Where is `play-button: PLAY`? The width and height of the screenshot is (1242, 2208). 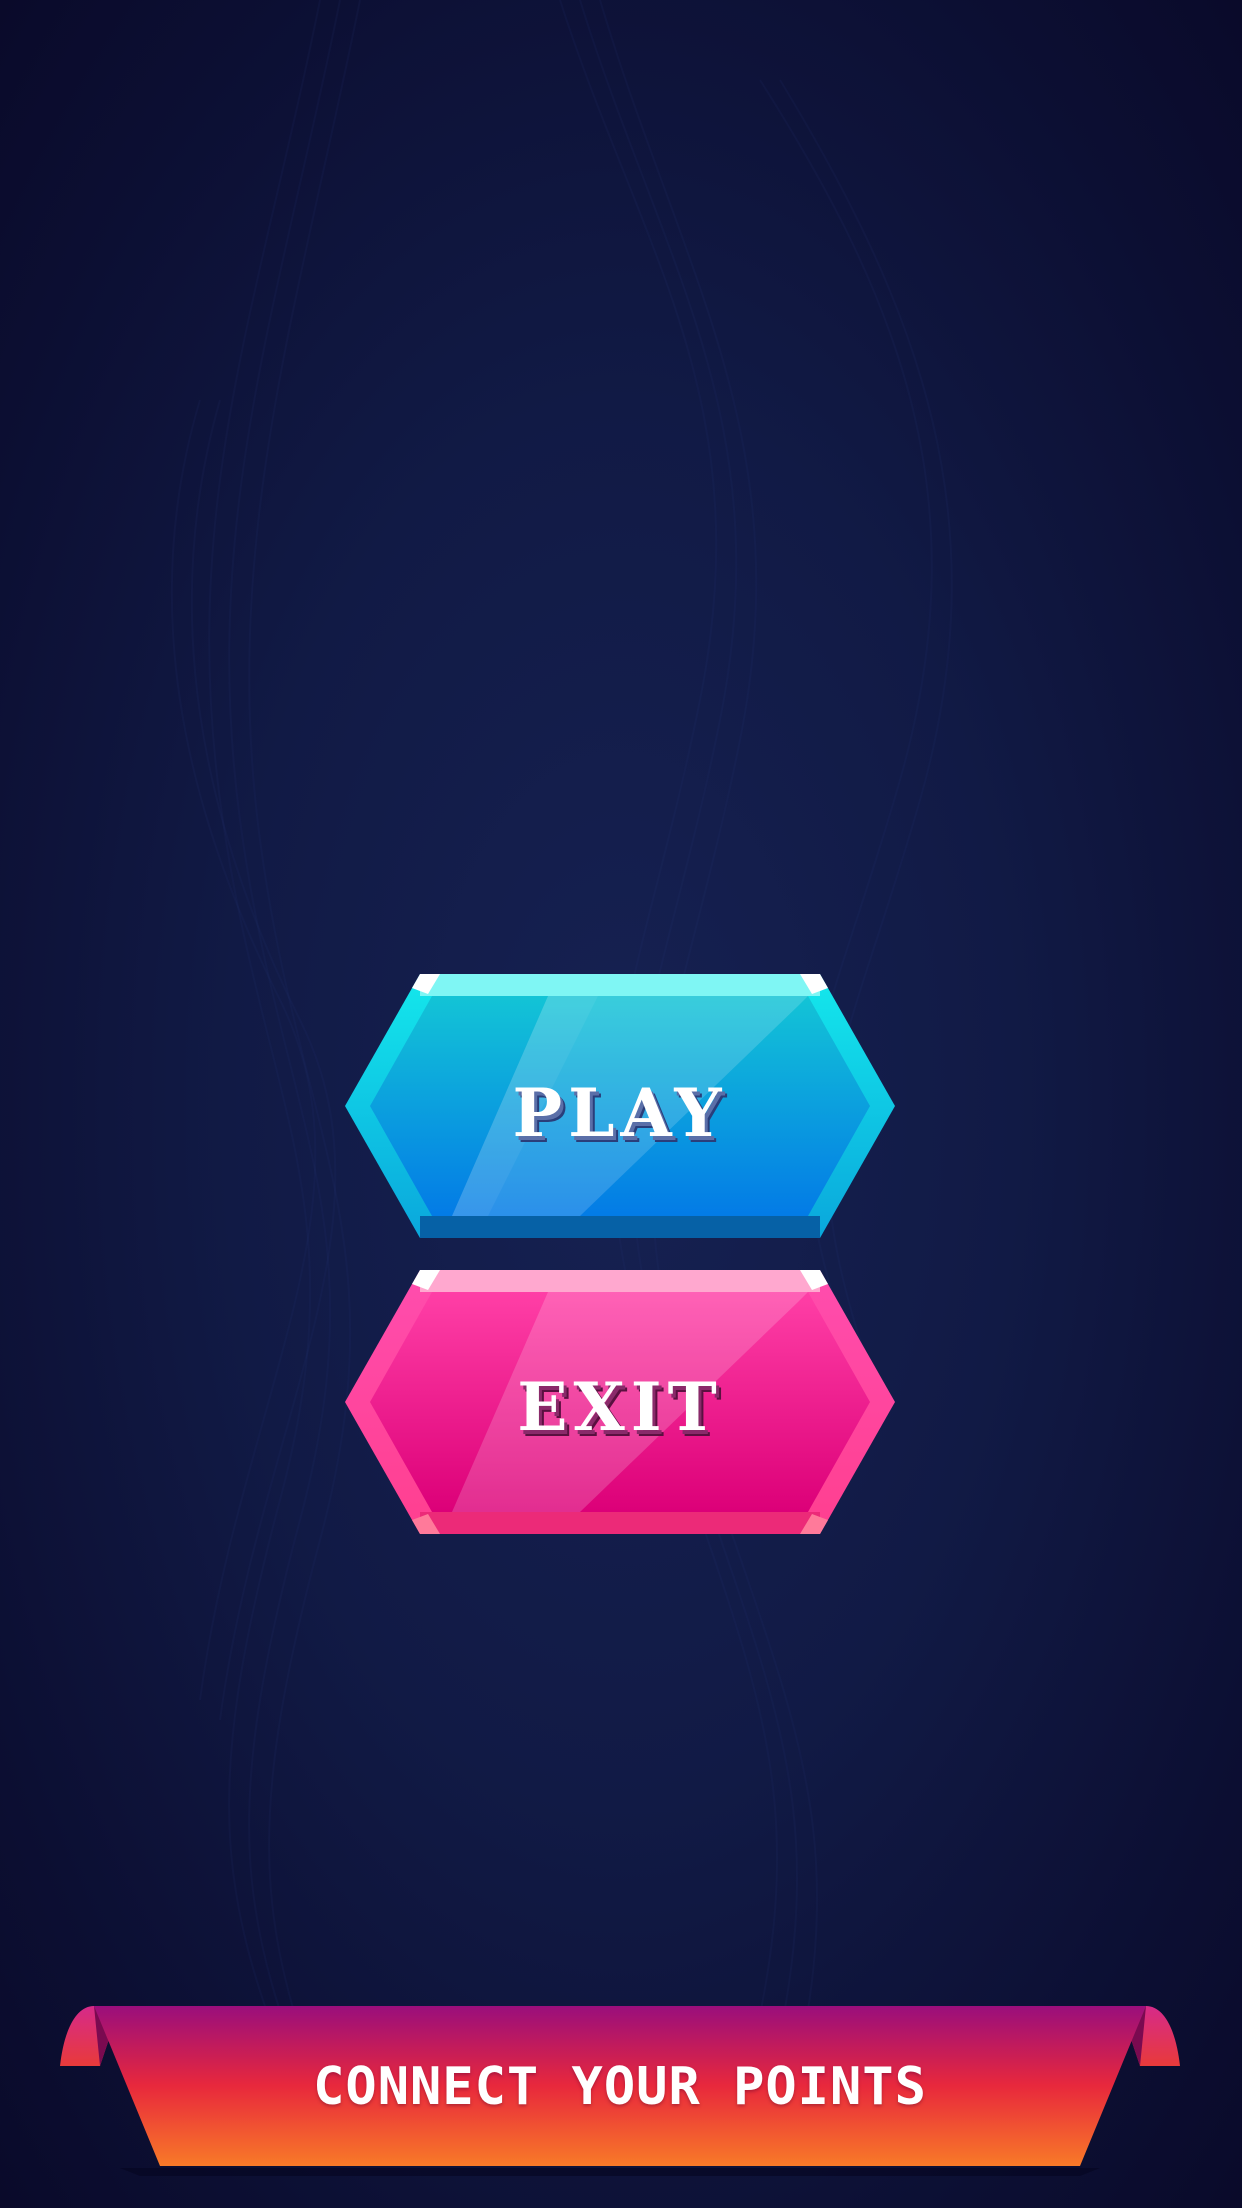
play-button: PLAY is located at coordinates (620, 1106).